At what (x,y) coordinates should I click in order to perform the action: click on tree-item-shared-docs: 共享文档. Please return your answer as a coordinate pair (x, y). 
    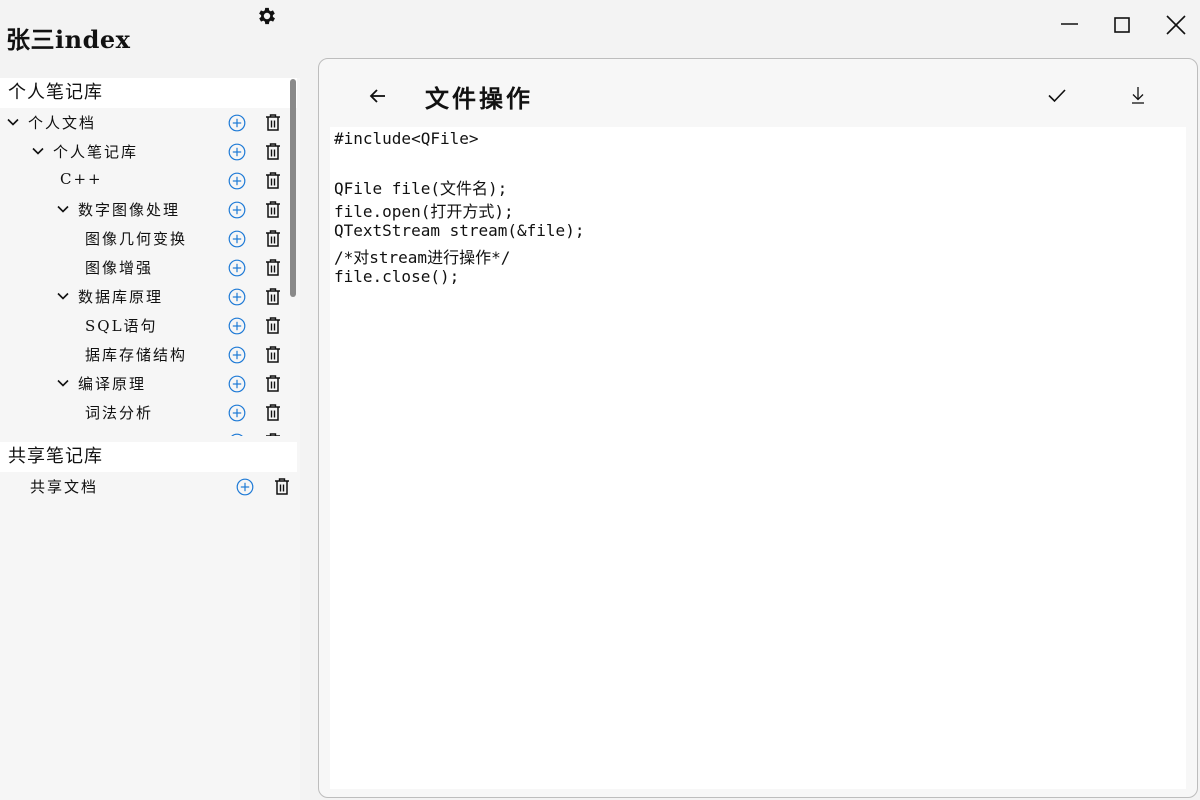
    Looking at the image, I should click on (150, 487).